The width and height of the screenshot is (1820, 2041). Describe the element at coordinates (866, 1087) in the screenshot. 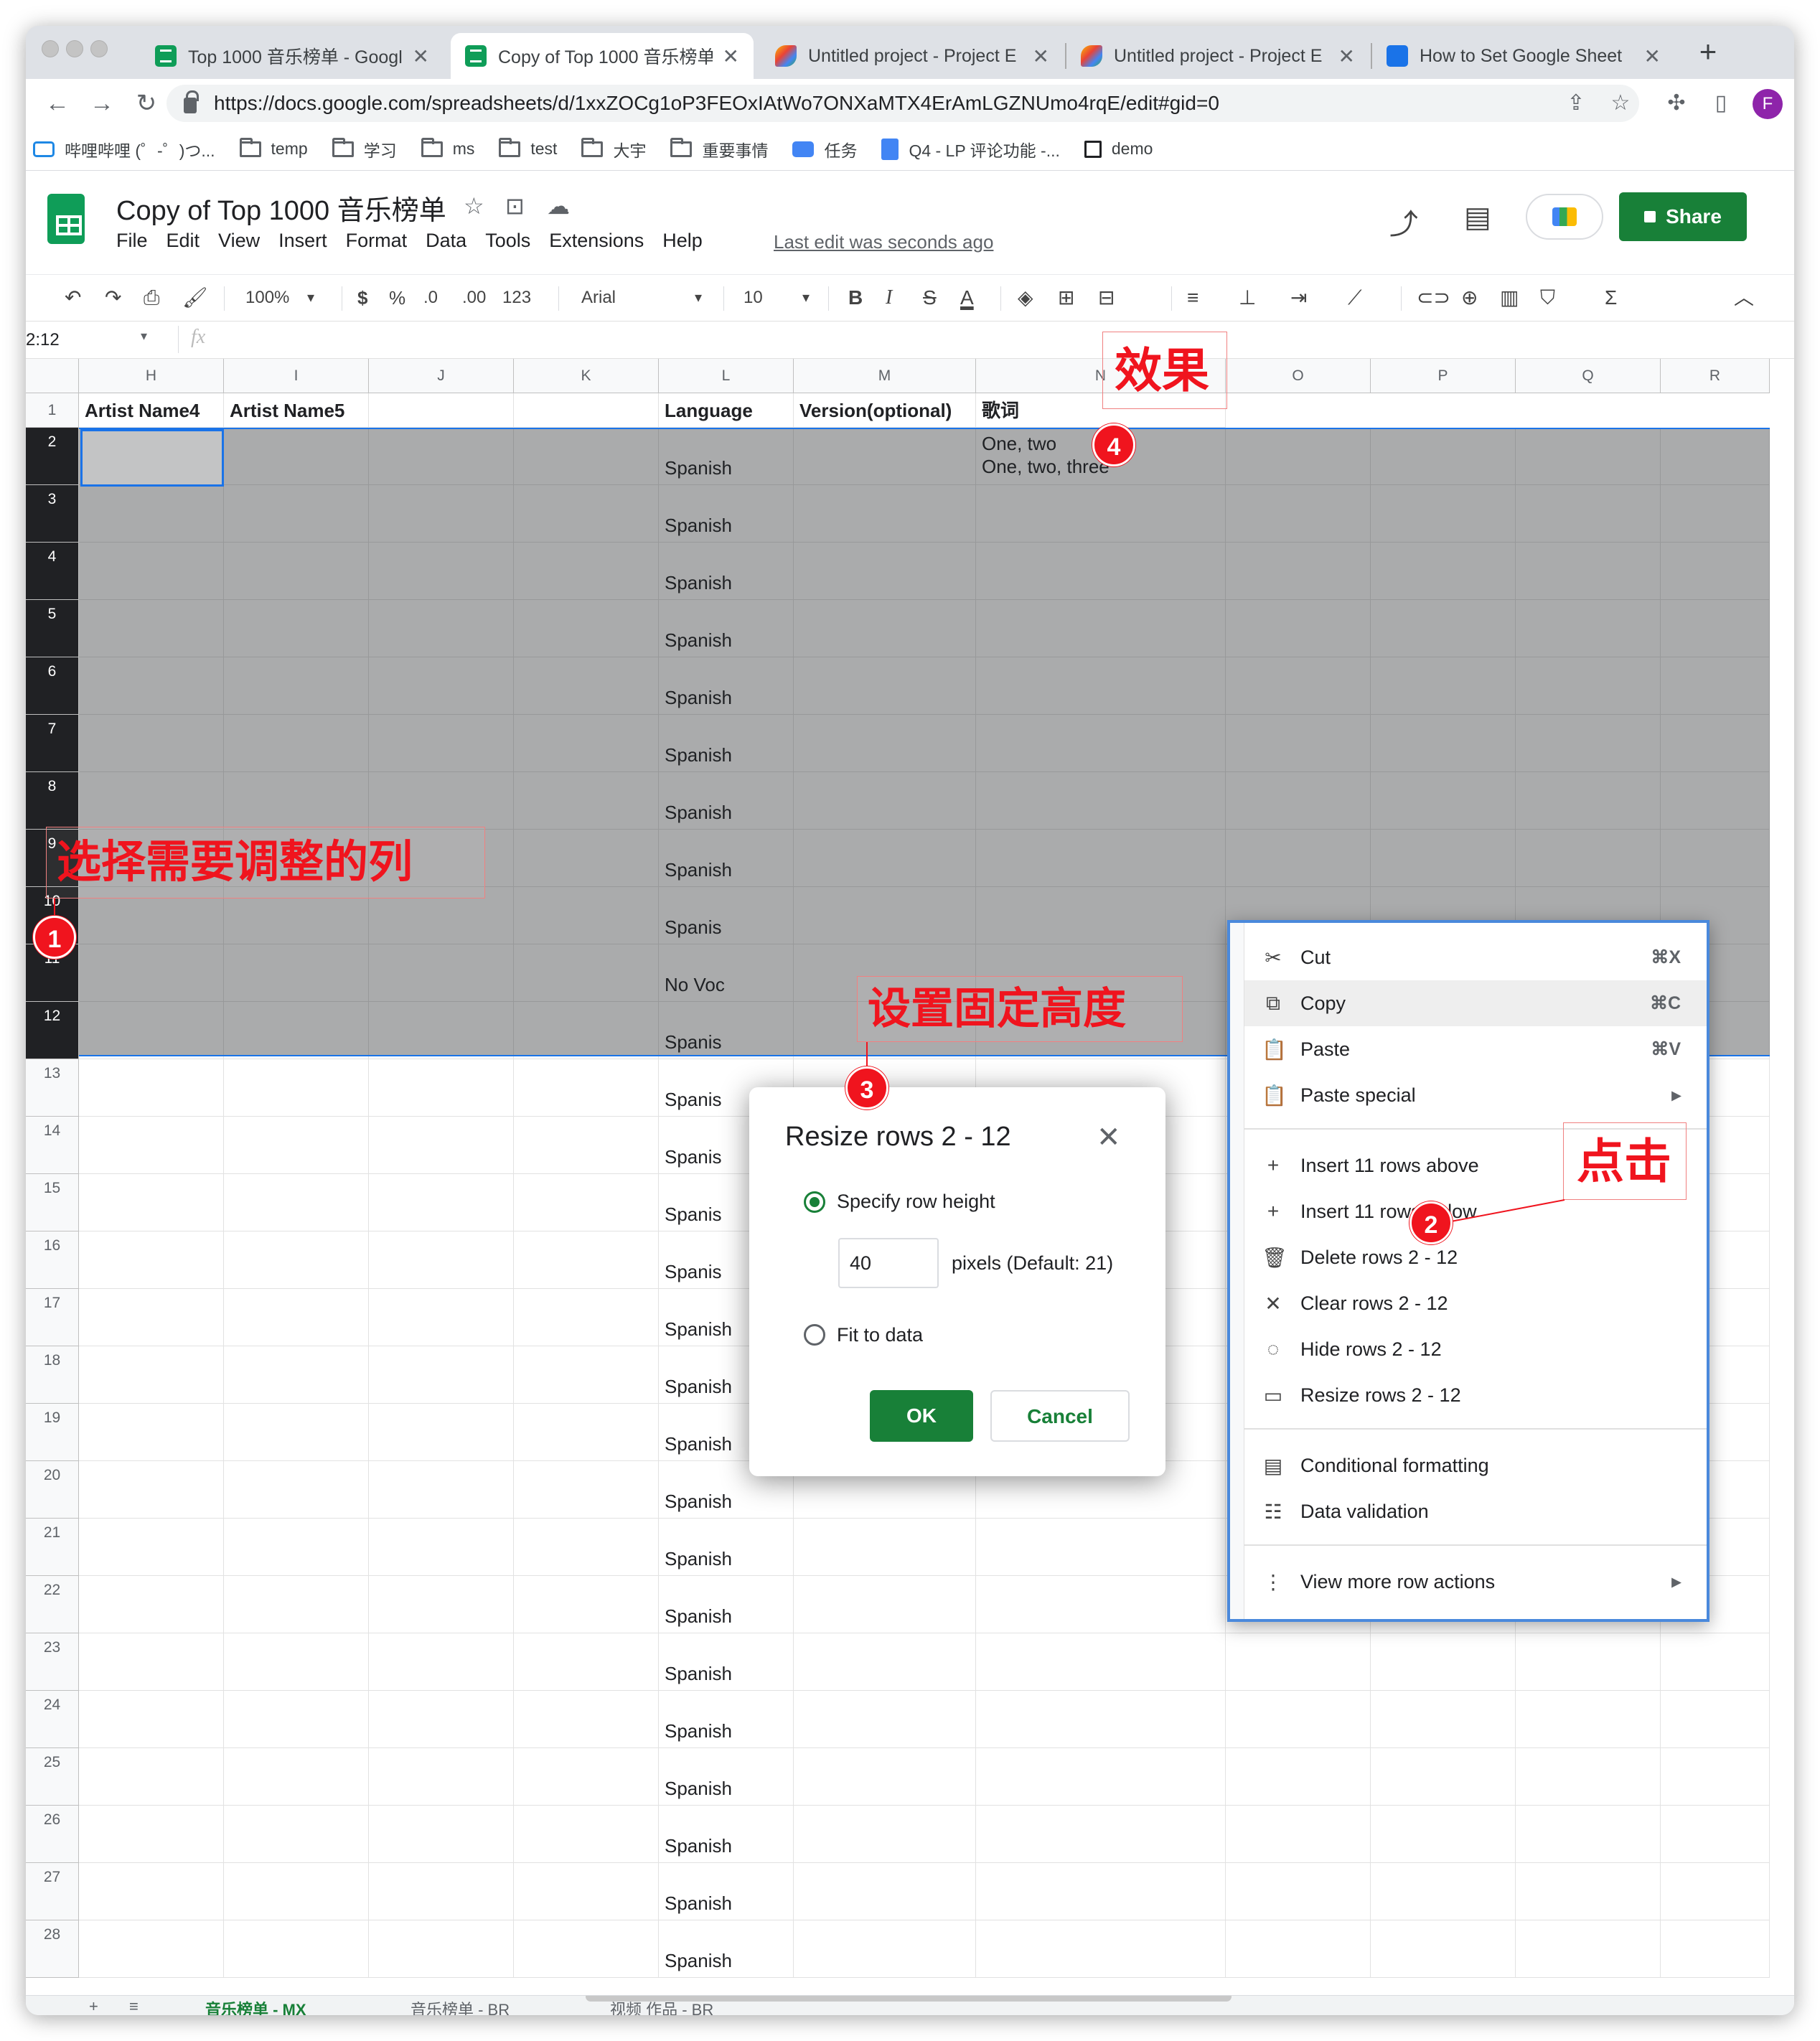

I see `step-badge-3: 3` at that location.